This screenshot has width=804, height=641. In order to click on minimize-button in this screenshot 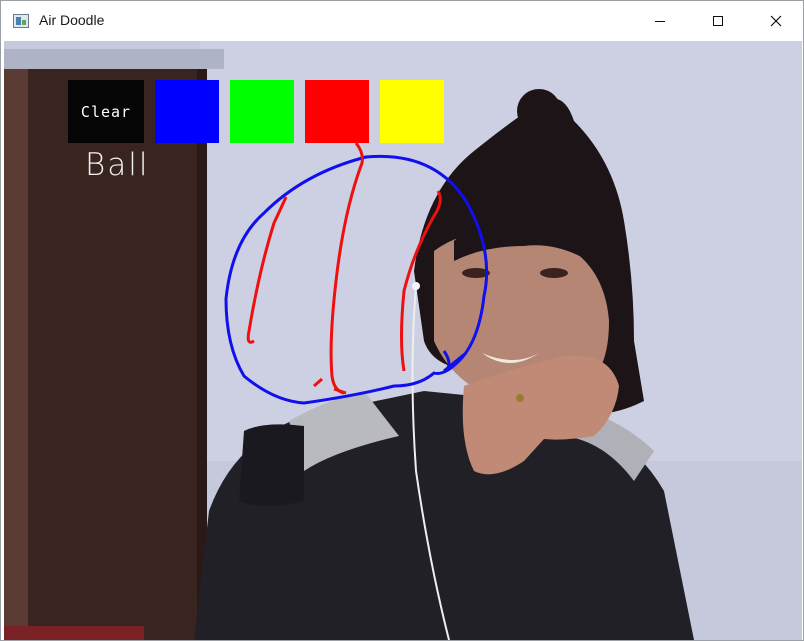, I will do `click(660, 21)`.